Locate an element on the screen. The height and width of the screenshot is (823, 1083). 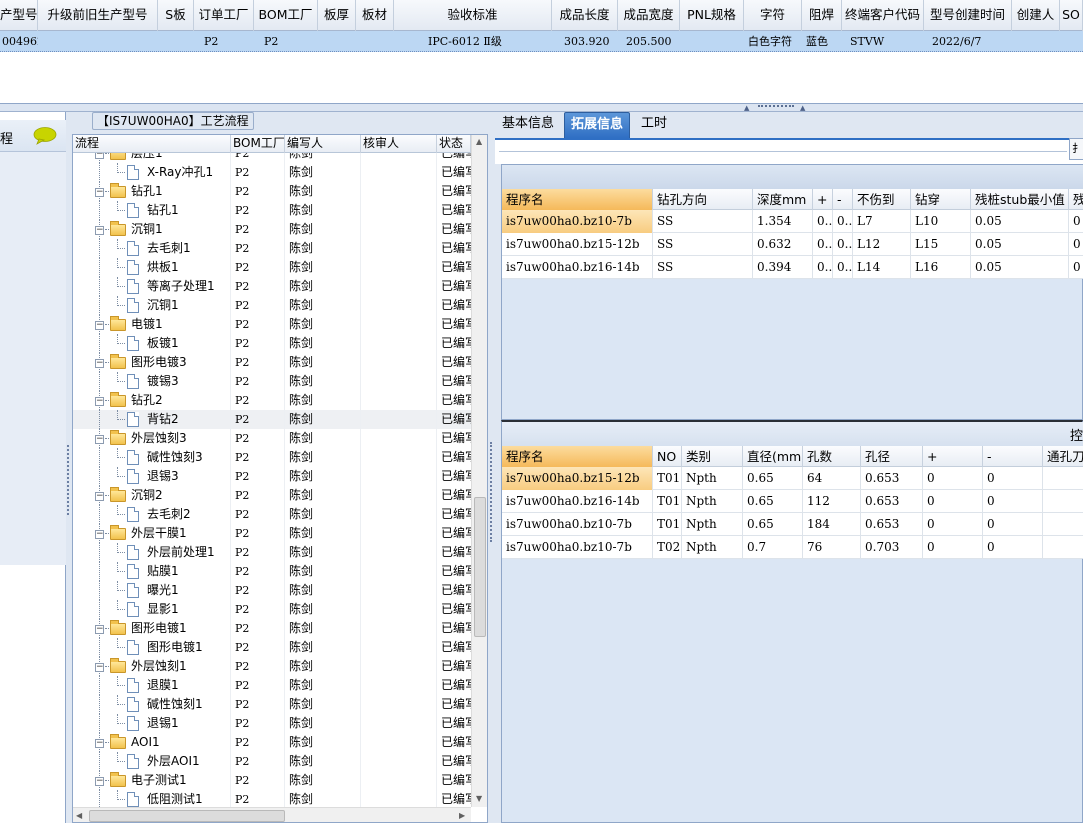
column-header: S板 is located at coordinates (176, 15).